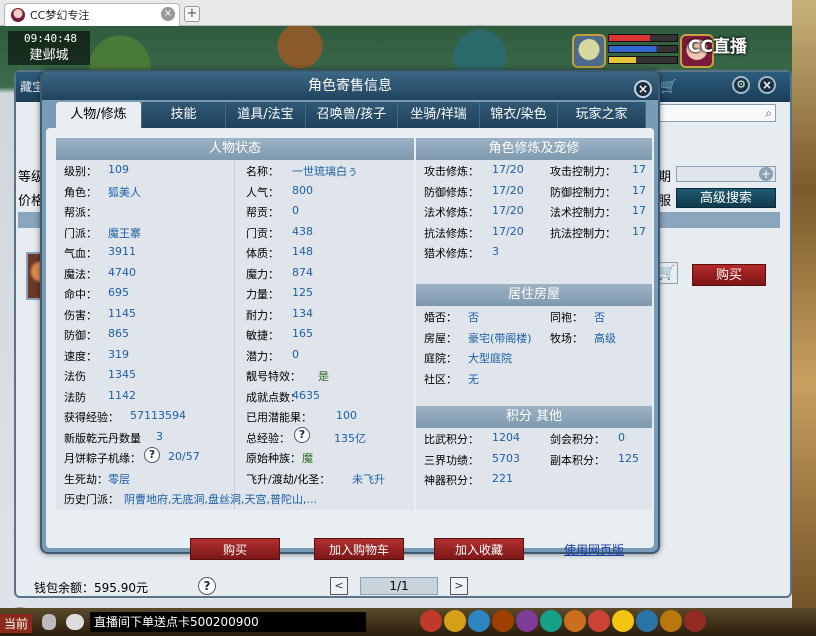 The width and height of the screenshot is (816, 636). Describe the element at coordinates (726, 198) in the screenshot. I see `advanced-search-button: 高级搜索` at that location.